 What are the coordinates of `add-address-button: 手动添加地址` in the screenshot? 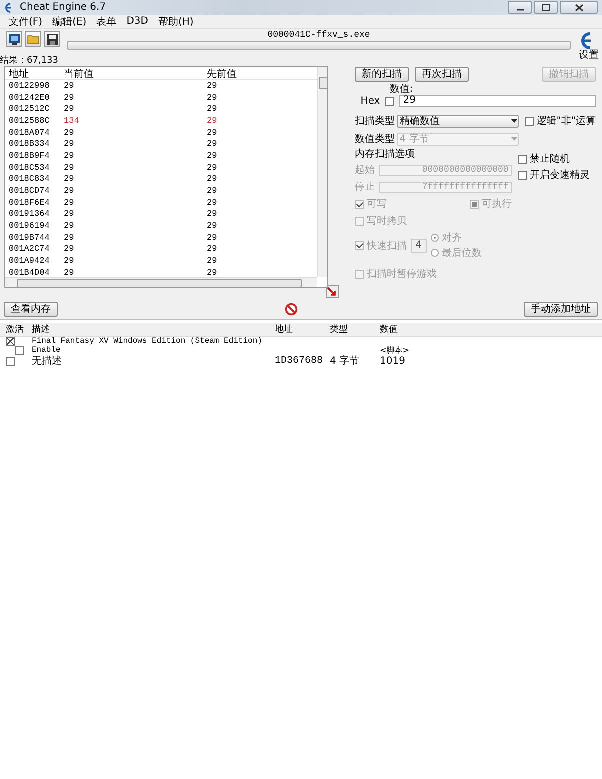 It's located at (561, 309).